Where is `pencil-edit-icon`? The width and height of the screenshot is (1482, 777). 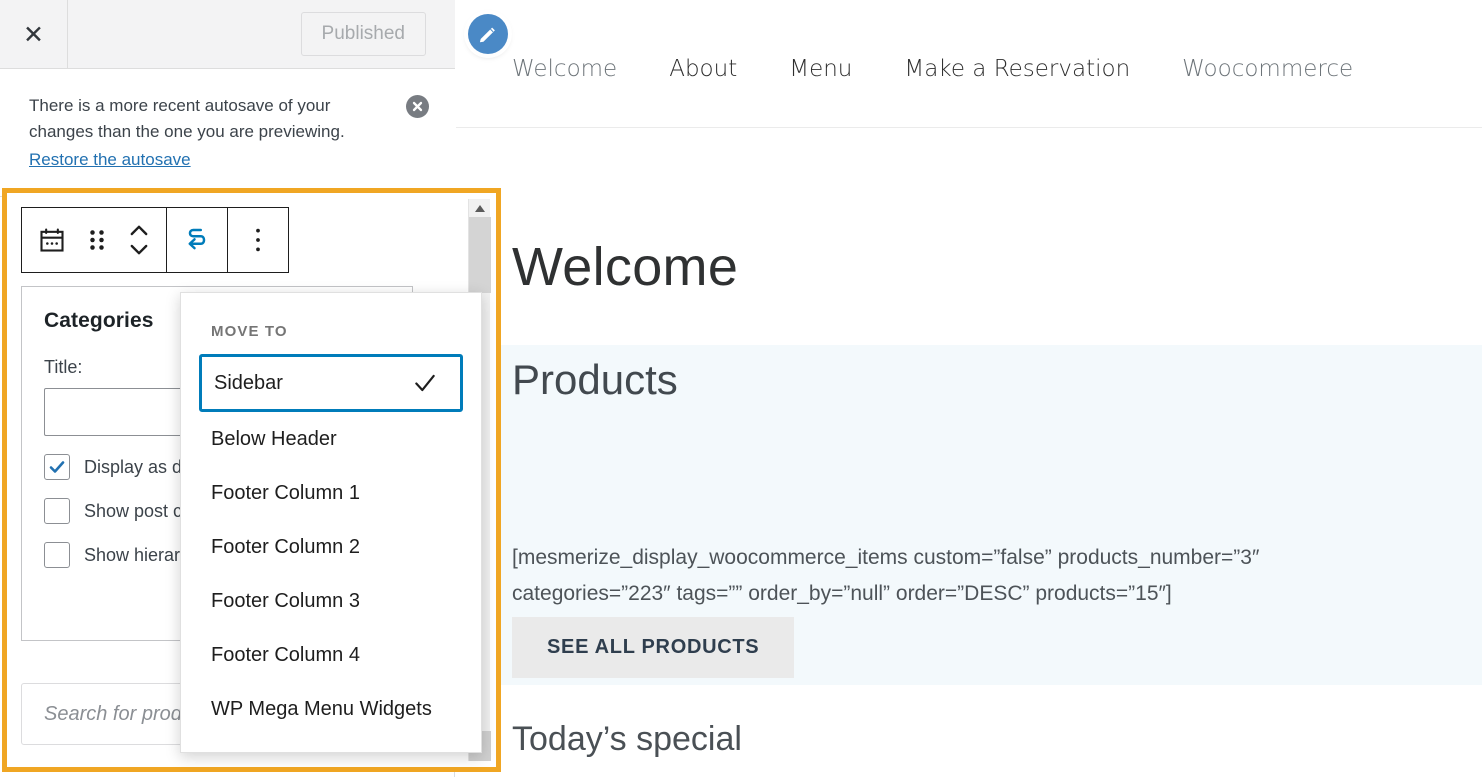 pencil-edit-icon is located at coordinates (488, 34).